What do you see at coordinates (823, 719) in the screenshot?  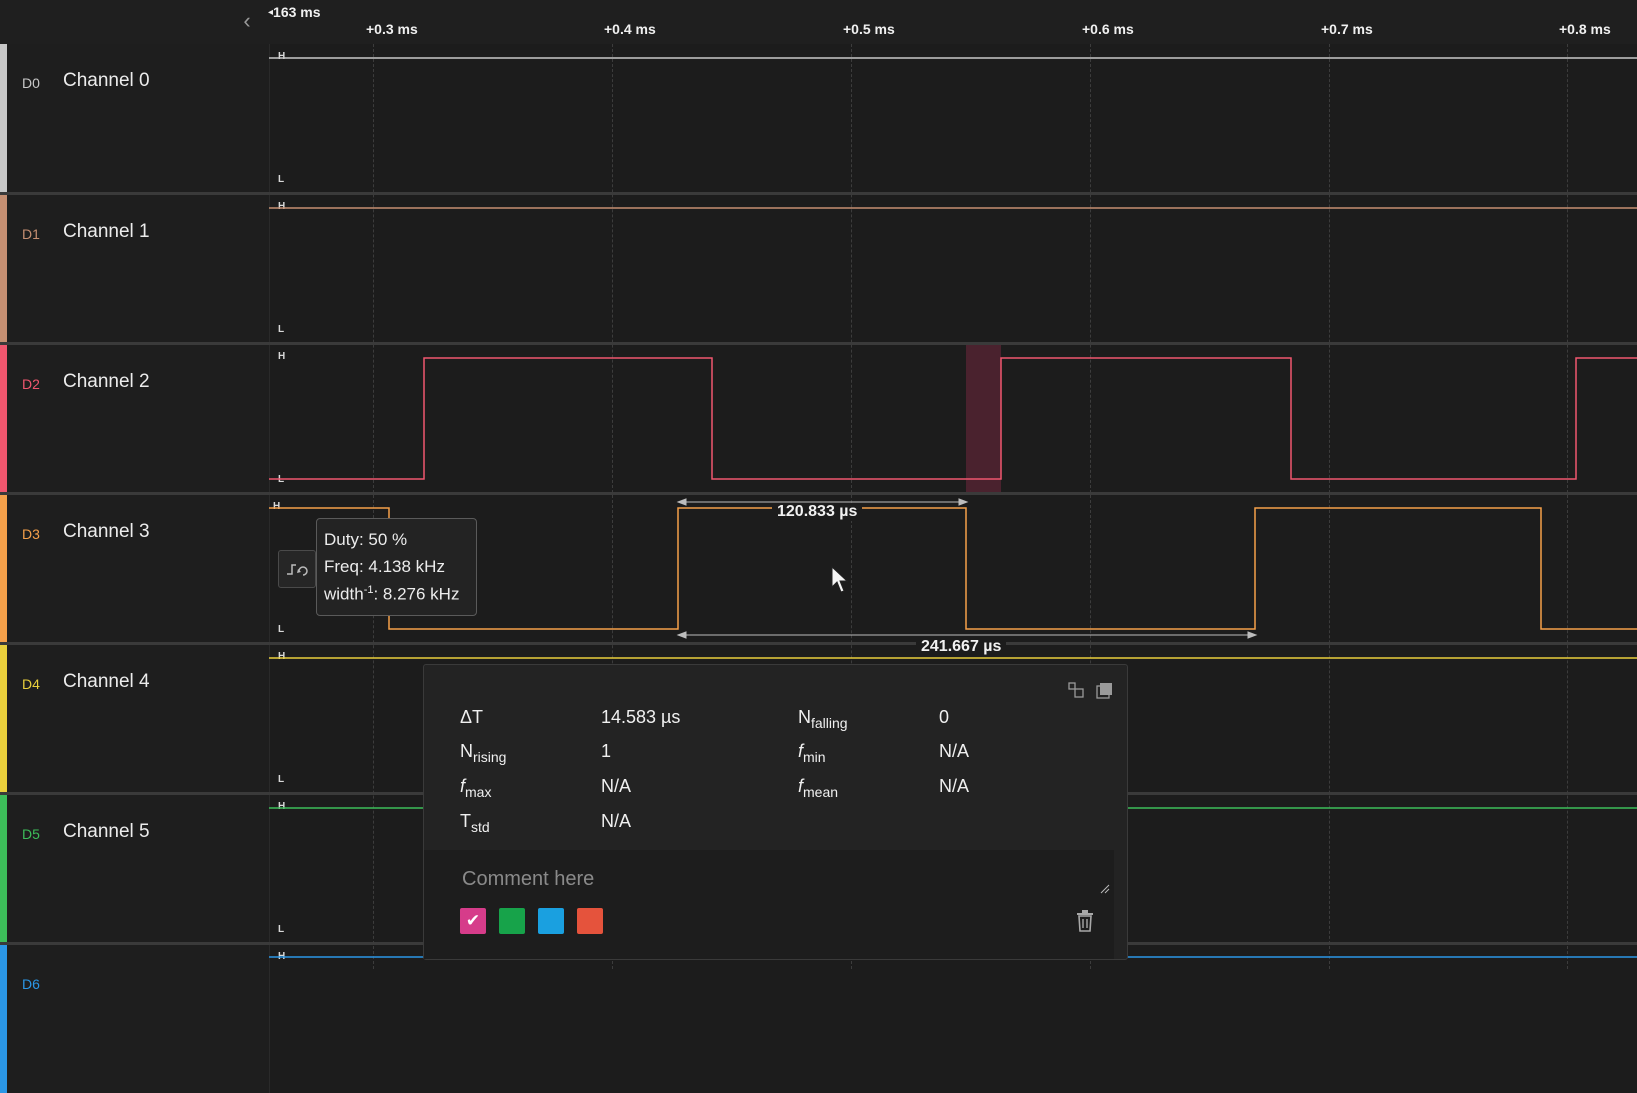 I see `n-falling-label: Nfalling` at bounding box center [823, 719].